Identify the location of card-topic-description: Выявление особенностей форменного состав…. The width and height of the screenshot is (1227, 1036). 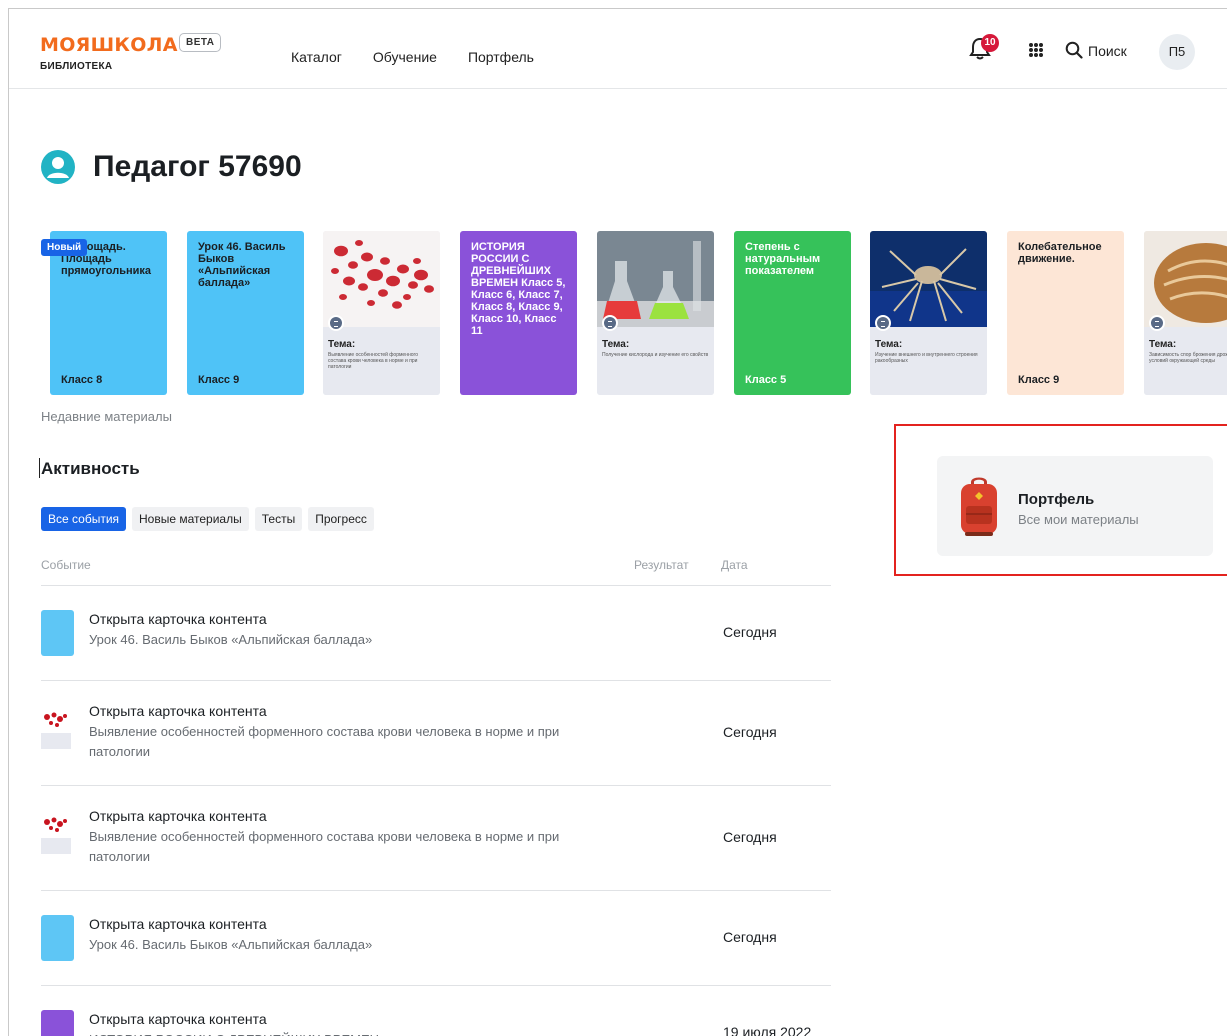
(373, 361).